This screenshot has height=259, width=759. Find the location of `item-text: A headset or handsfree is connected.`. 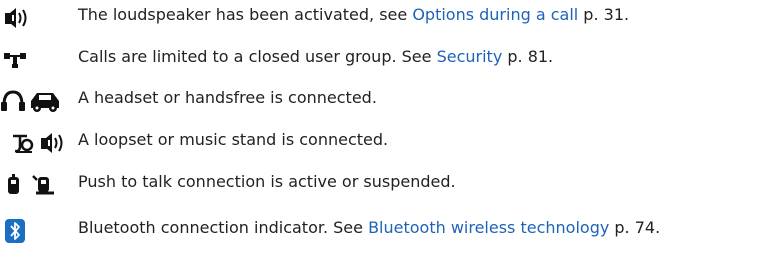

item-text: A headset or handsfree is connected. is located at coordinates (227, 98).